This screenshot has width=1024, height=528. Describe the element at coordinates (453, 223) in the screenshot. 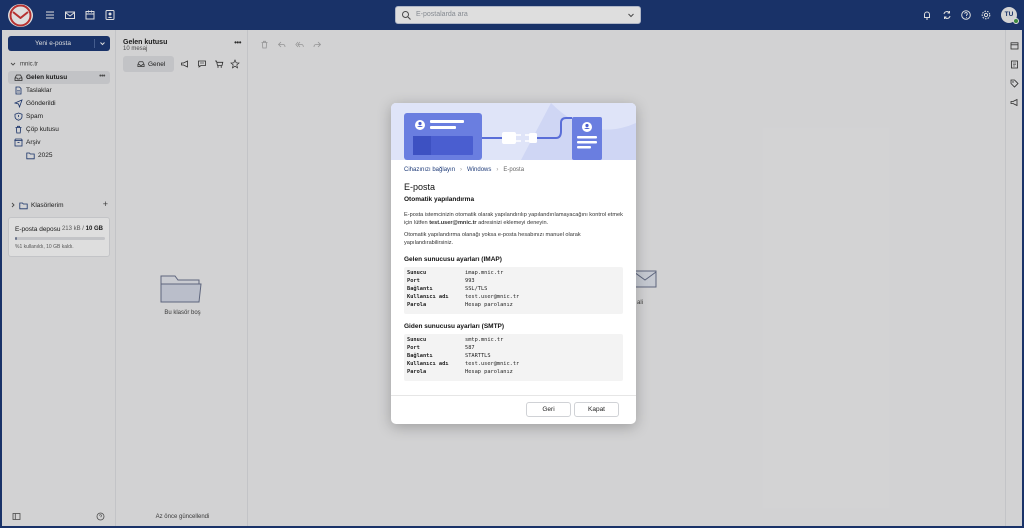

I see `user-email: test.user@mnic.tr` at that location.